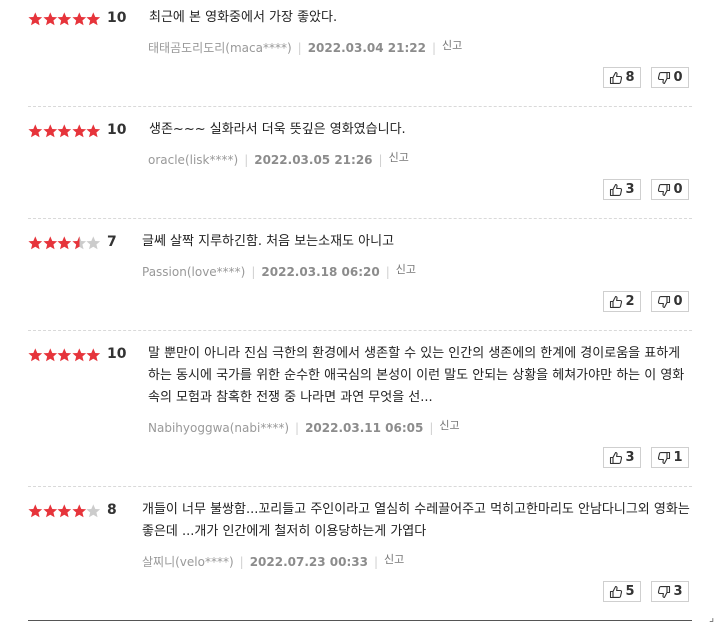 This screenshot has height=624, width=718. What do you see at coordinates (320, 272) in the screenshot?
I see `review-date: 2022.03.18 06:20` at bounding box center [320, 272].